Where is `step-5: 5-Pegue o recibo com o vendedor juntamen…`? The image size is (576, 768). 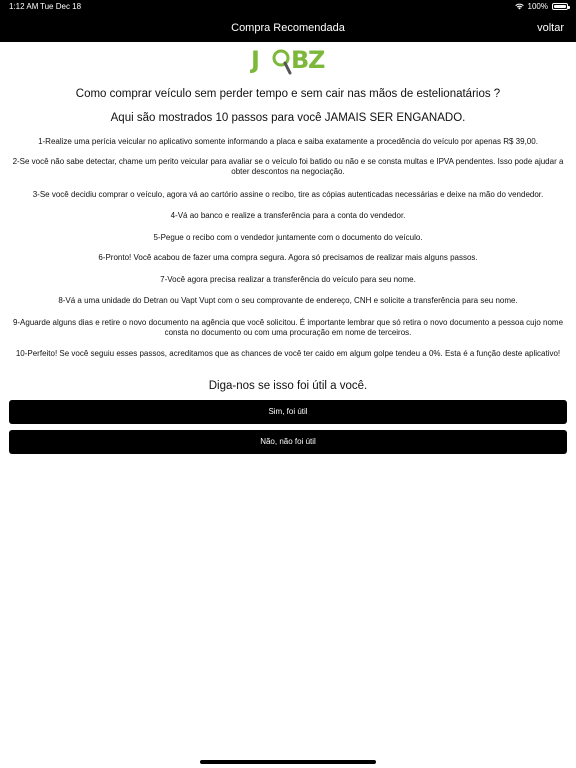 step-5: 5-Pegue o recibo com o vendedor juntamen… is located at coordinates (288, 237).